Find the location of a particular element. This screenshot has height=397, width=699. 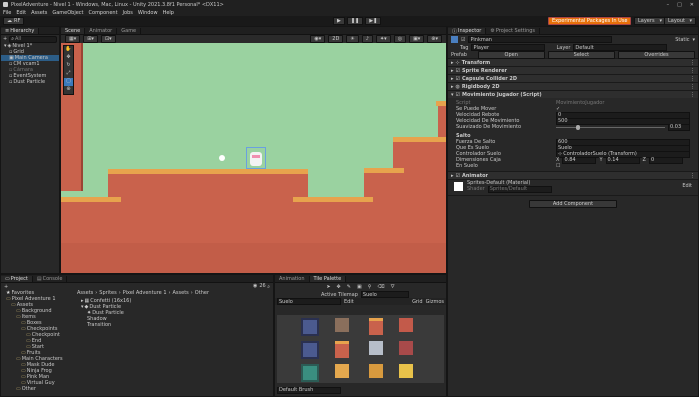

add-component-button: Add Component is located at coordinates (573, 204).